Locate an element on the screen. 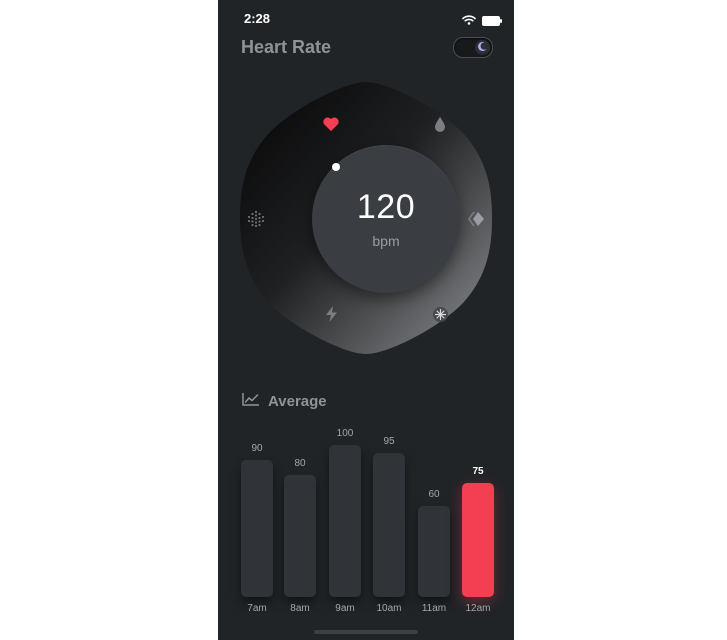 This screenshot has height=640, width=727. moon-icon is located at coordinates (482, 48).